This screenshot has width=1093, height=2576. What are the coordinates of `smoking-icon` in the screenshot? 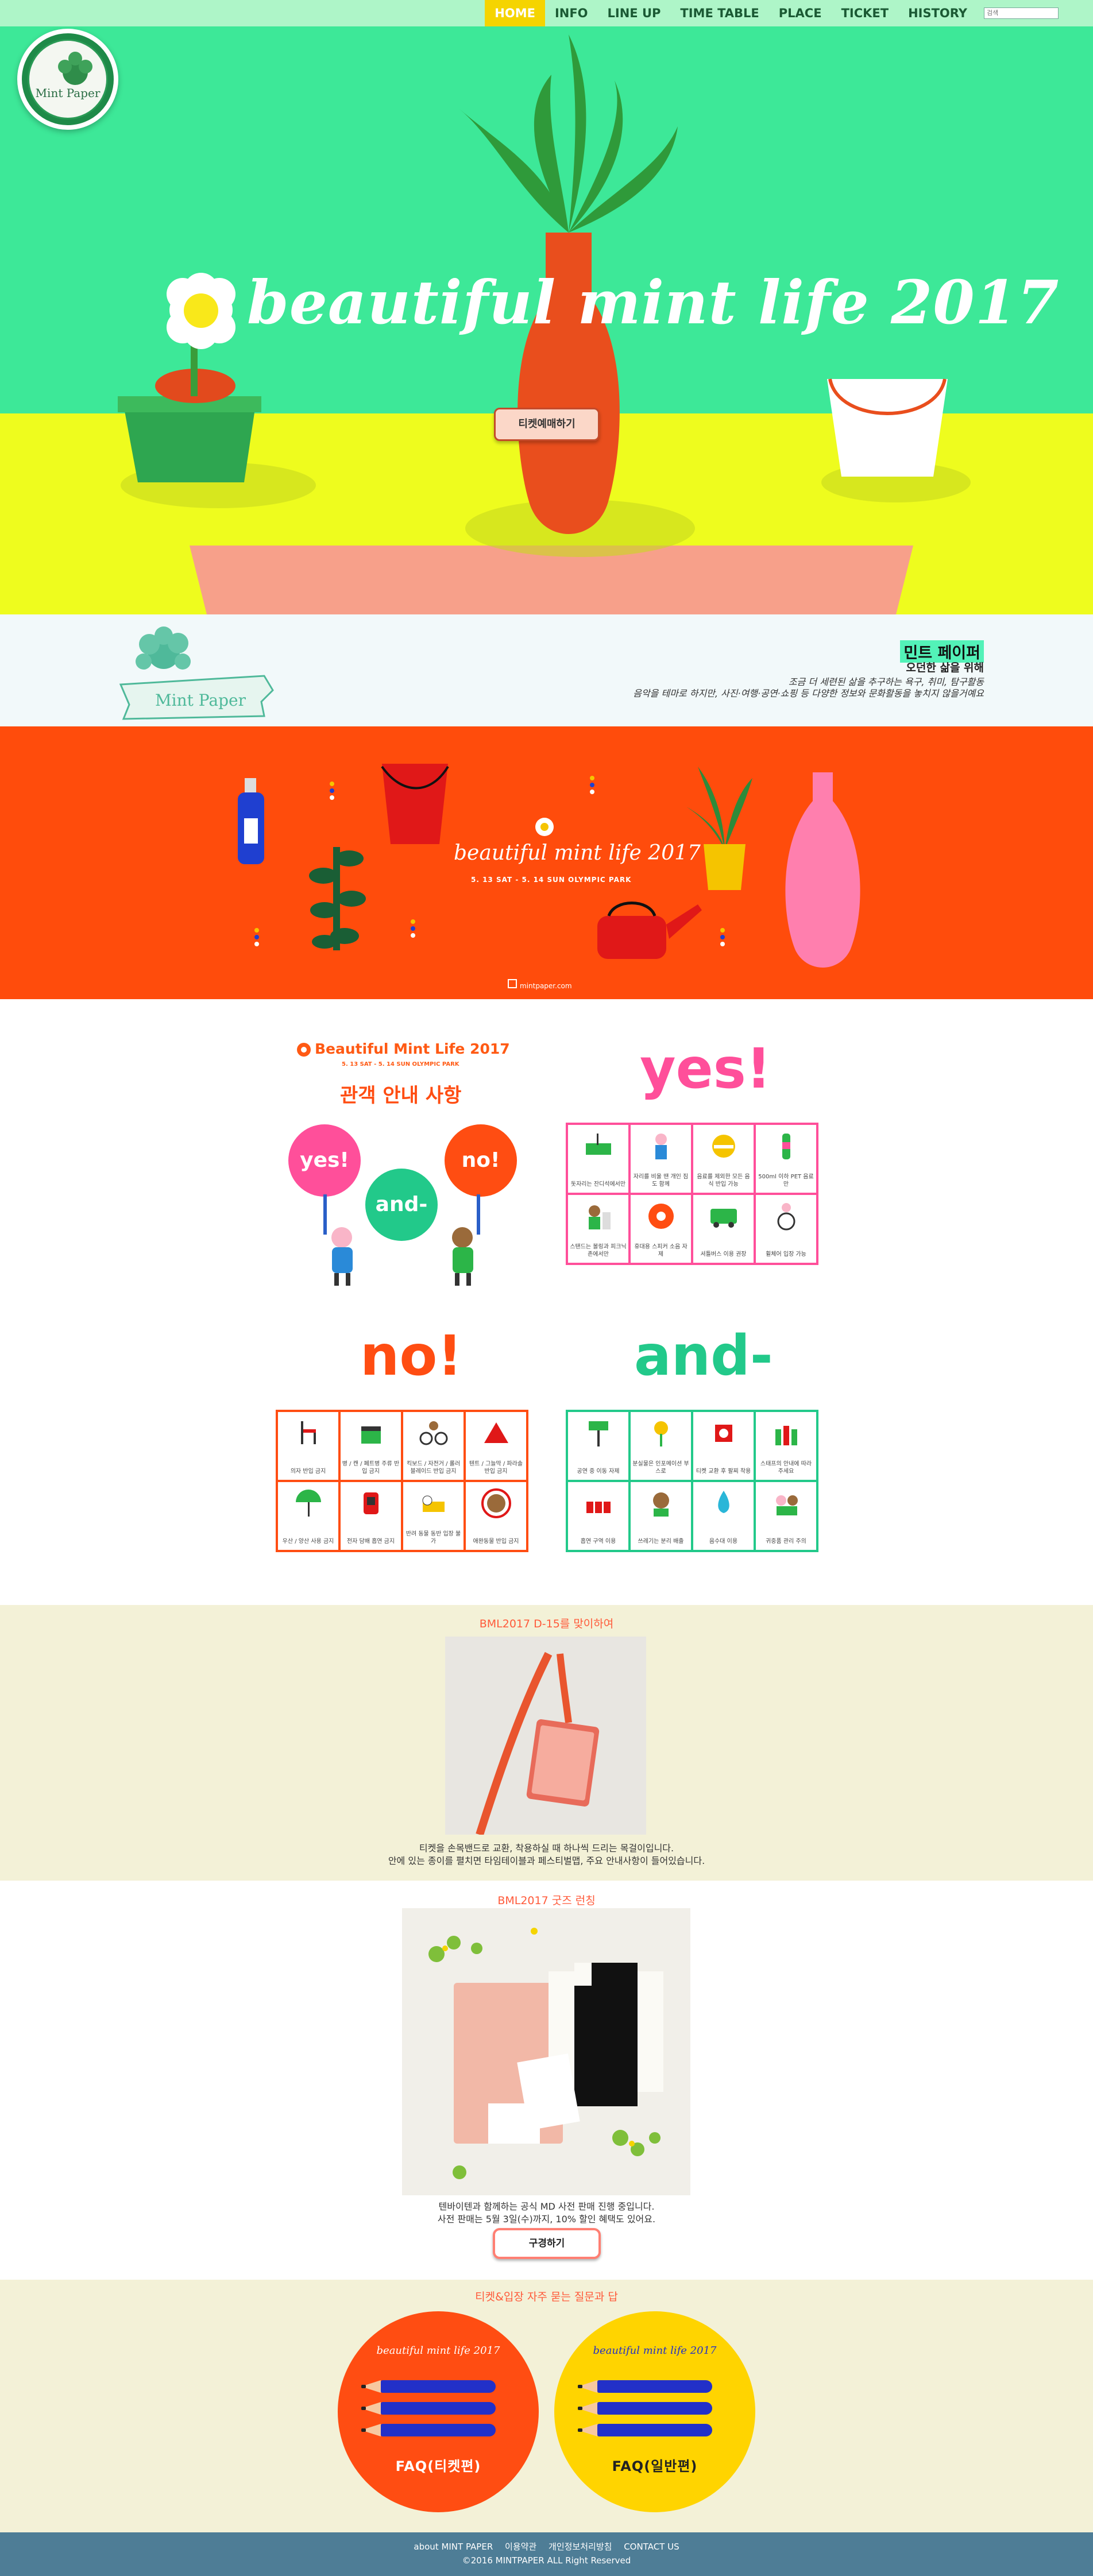 It's located at (598, 1507).